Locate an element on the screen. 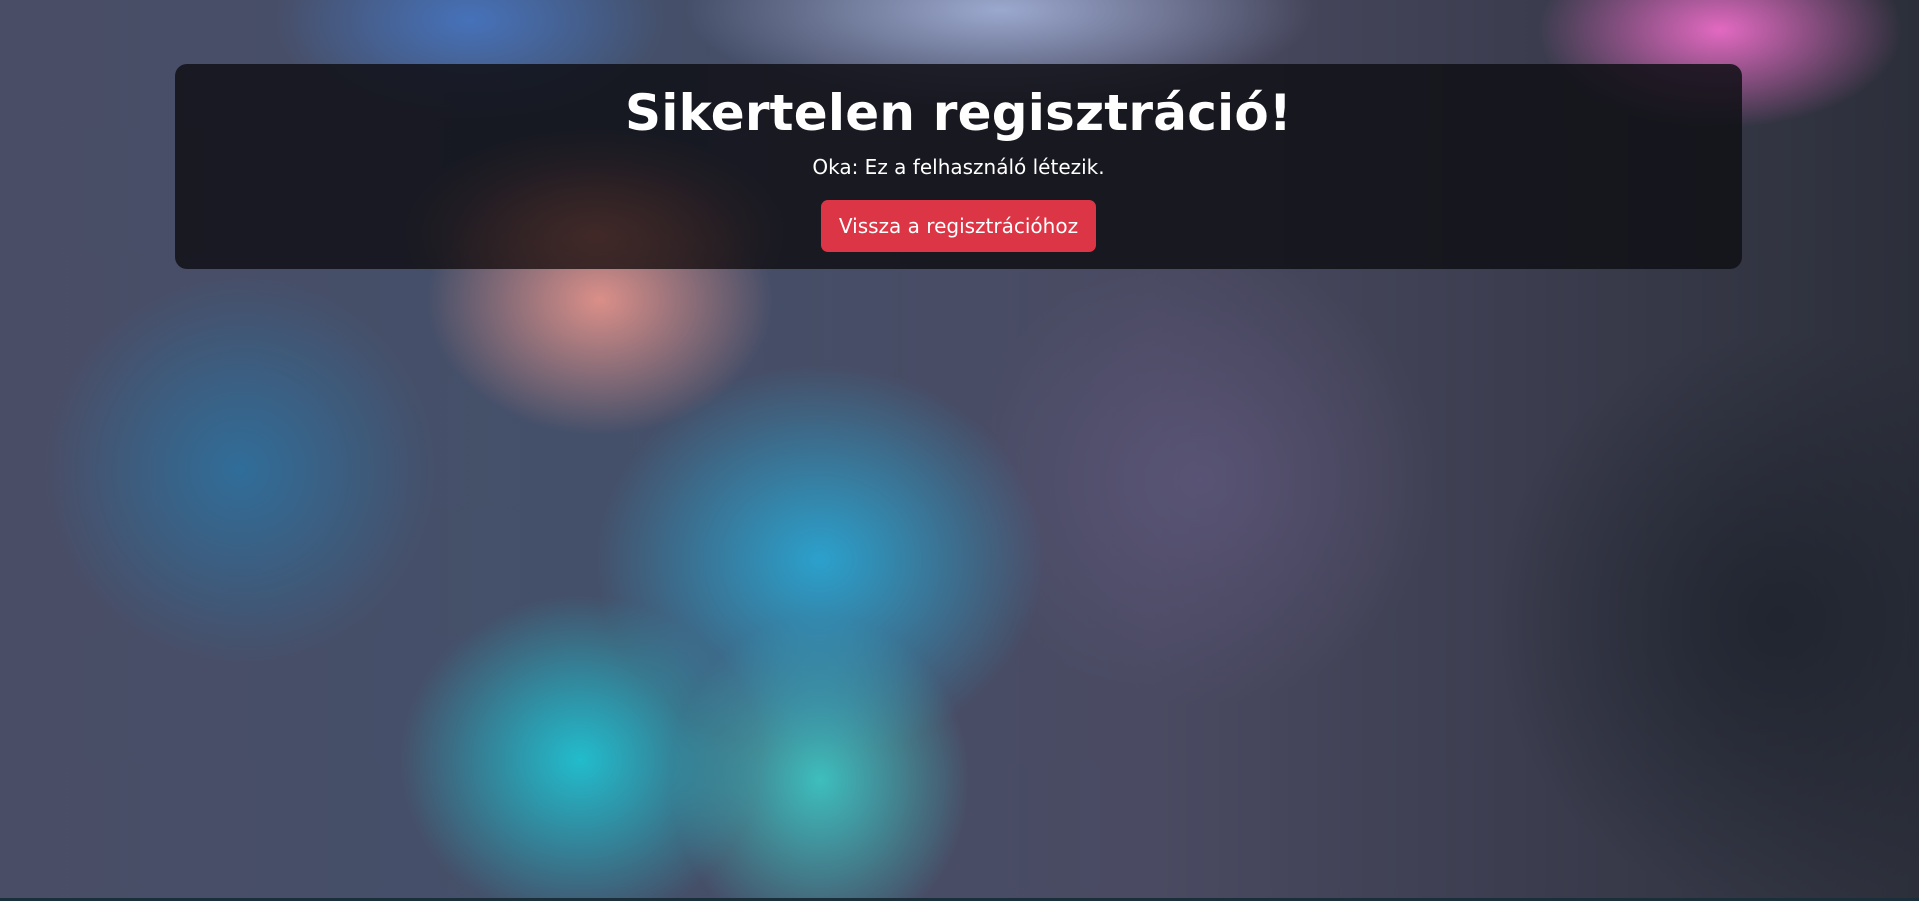 This screenshot has width=1919, height=901. failure-reason-text: Oka: Ez a felhasználó létezik. is located at coordinates (958, 167).